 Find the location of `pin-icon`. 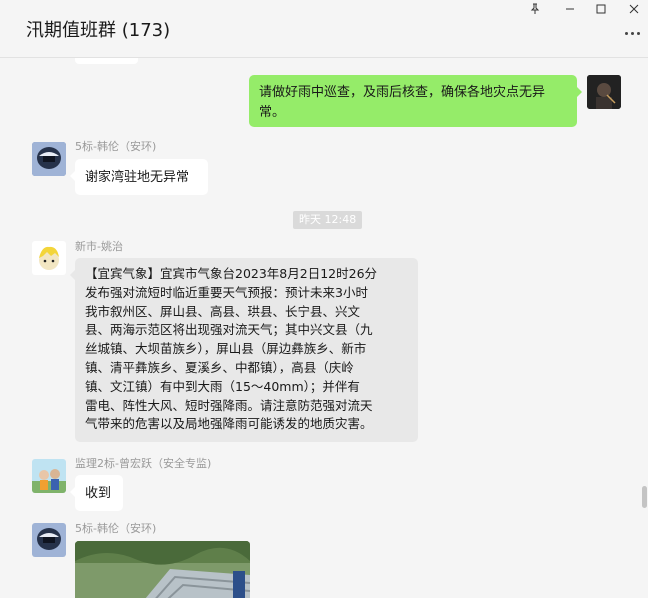

pin-icon is located at coordinates (535, 9).